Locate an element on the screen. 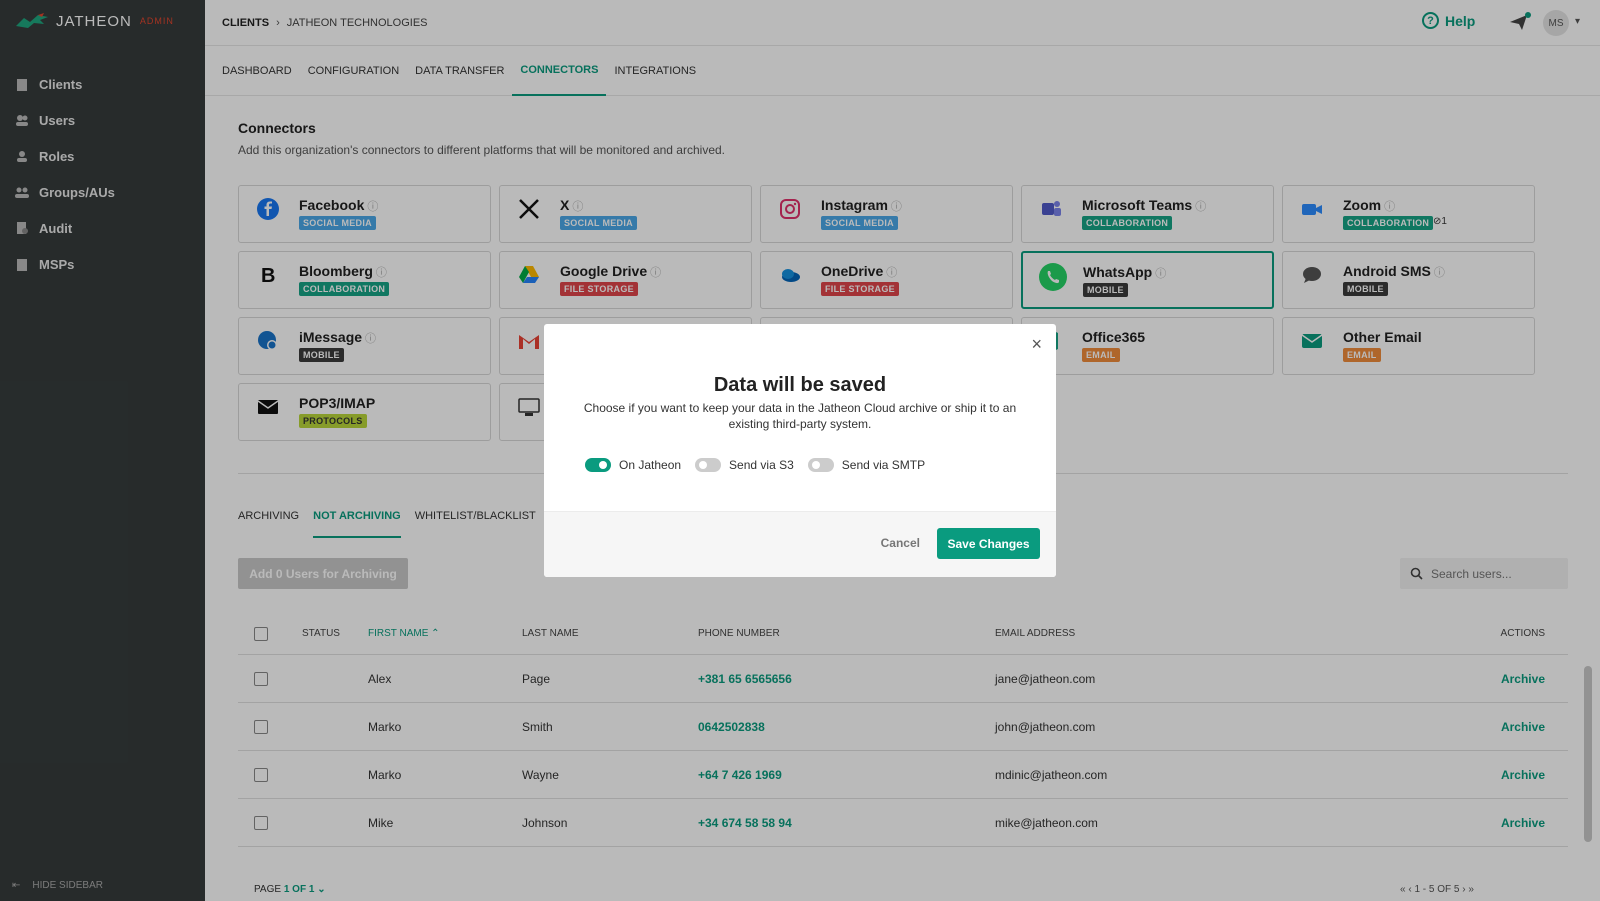 Image resolution: width=1600 pixels, height=901 pixels. toggle-label: Send via S3 is located at coordinates (761, 465).